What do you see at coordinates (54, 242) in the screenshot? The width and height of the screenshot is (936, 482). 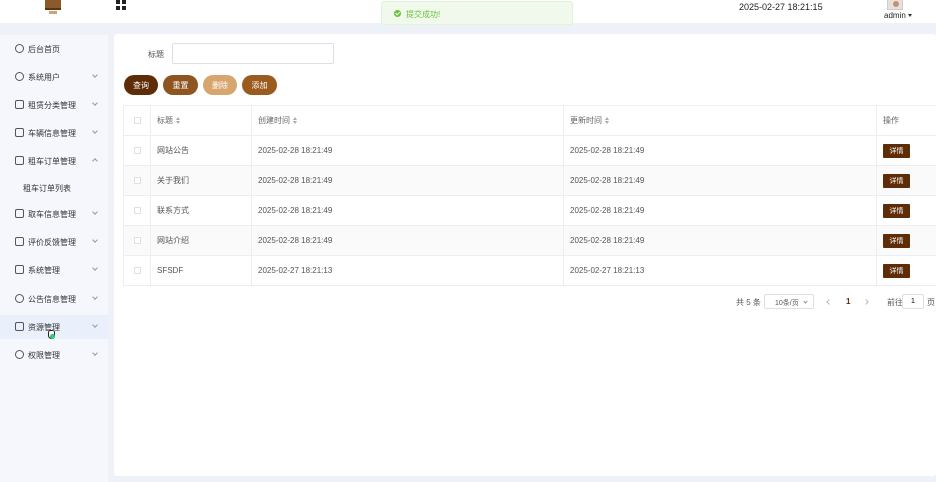 I see `sidebar-item-feedback: 评价反馈管理` at bounding box center [54, 242].